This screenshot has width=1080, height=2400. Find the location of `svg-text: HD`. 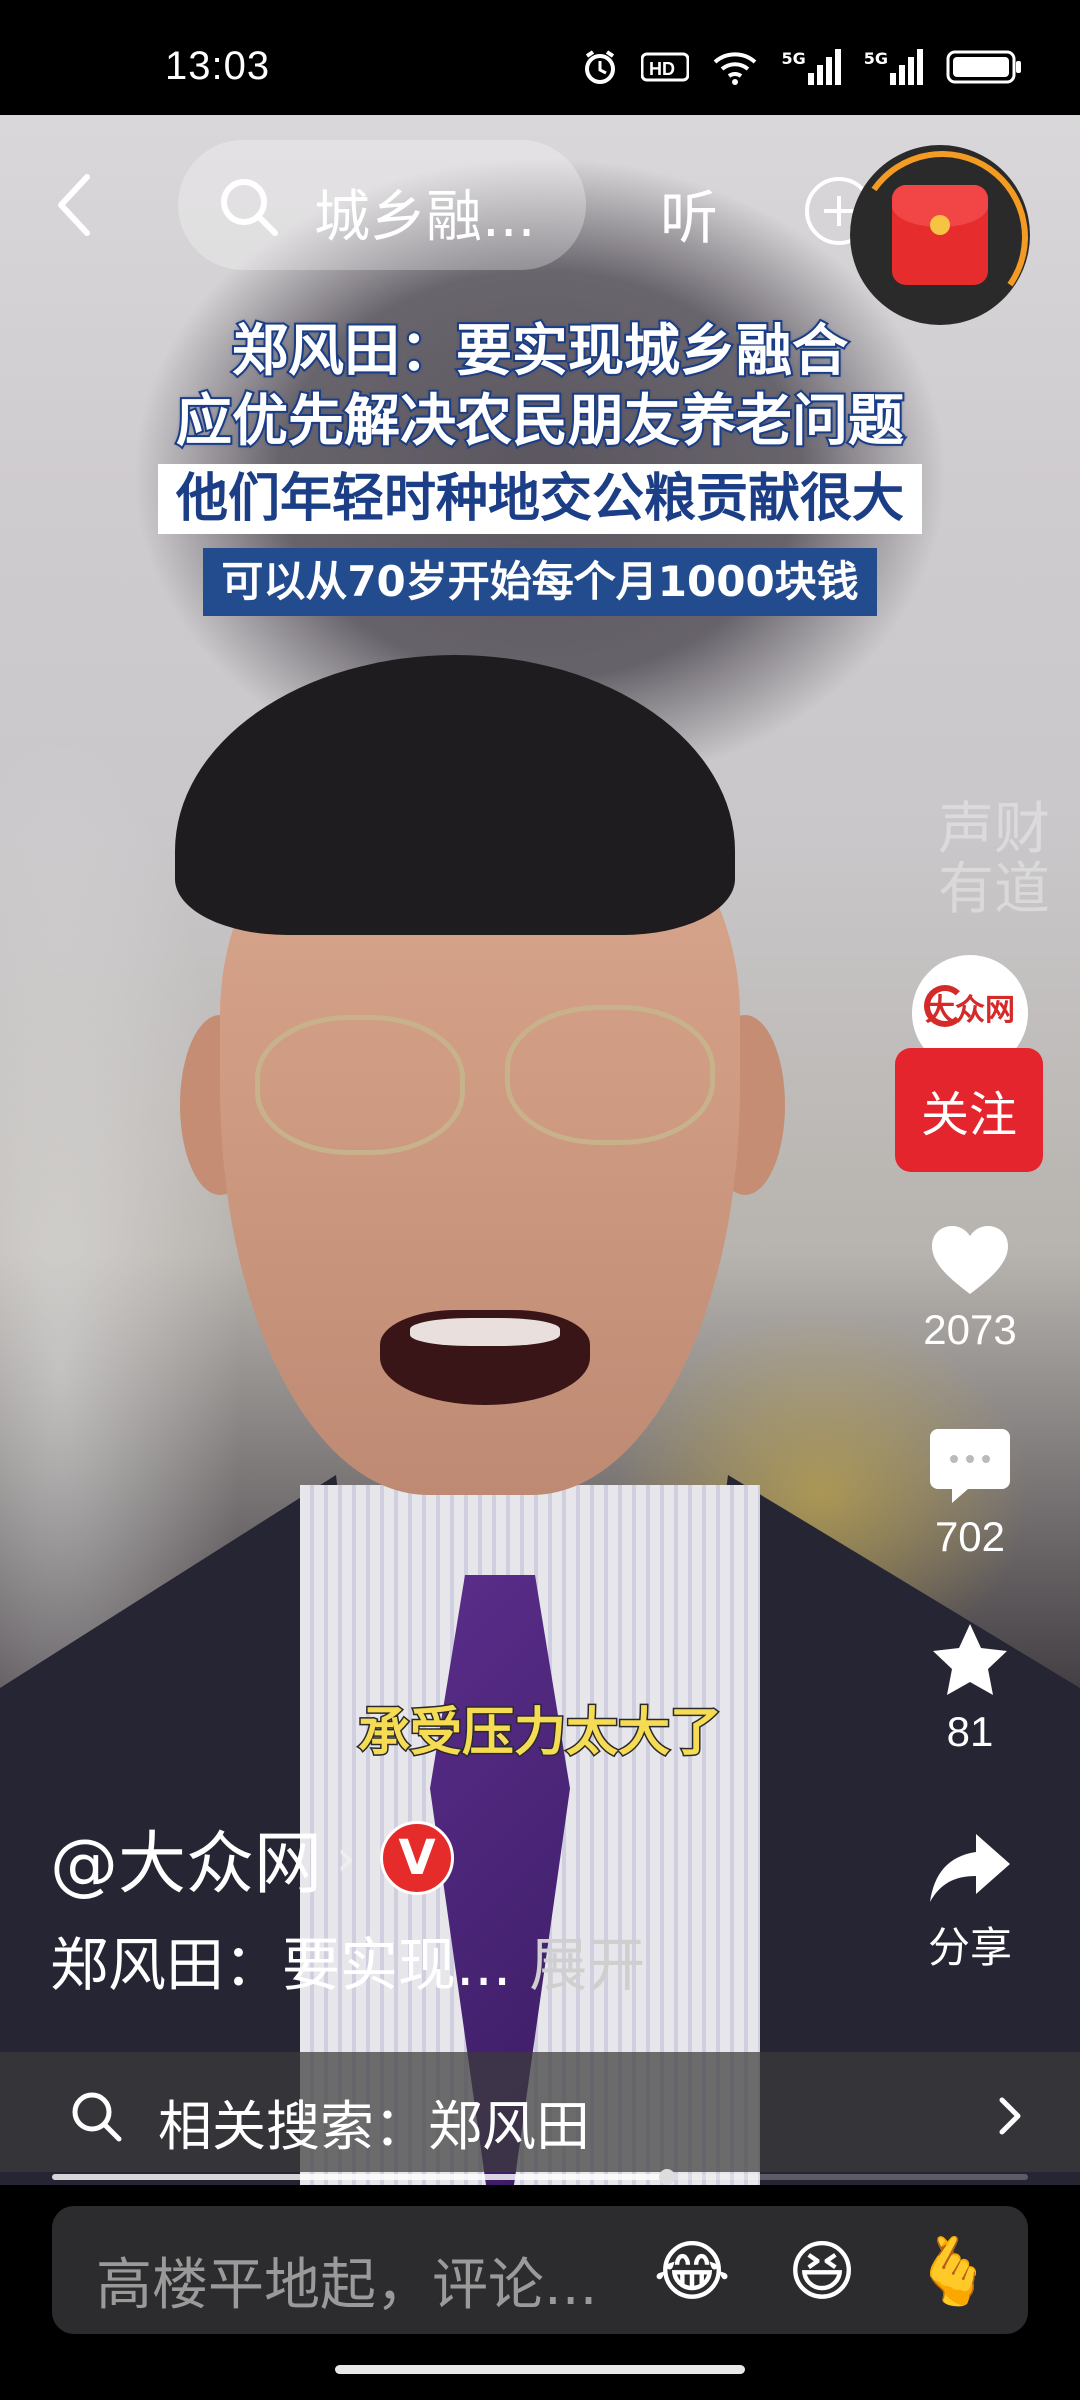

svg-text: HD is located at coordinates (662, 69).